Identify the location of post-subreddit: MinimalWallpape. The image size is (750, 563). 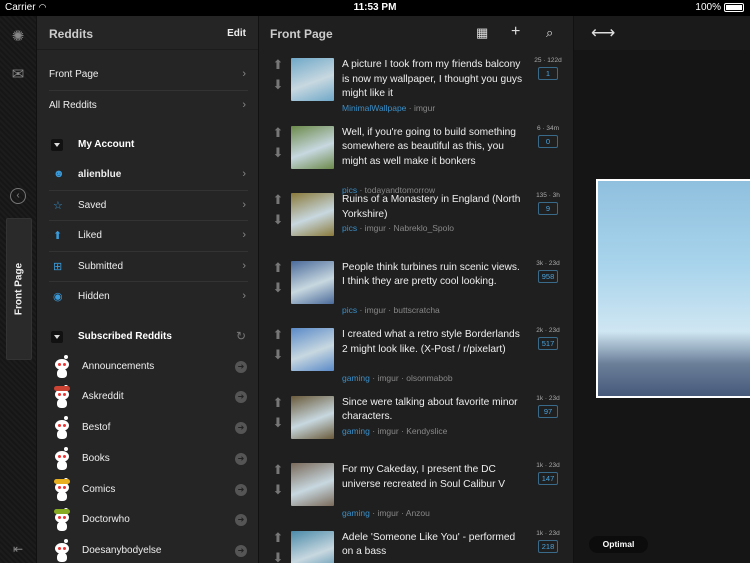
(374, 108).